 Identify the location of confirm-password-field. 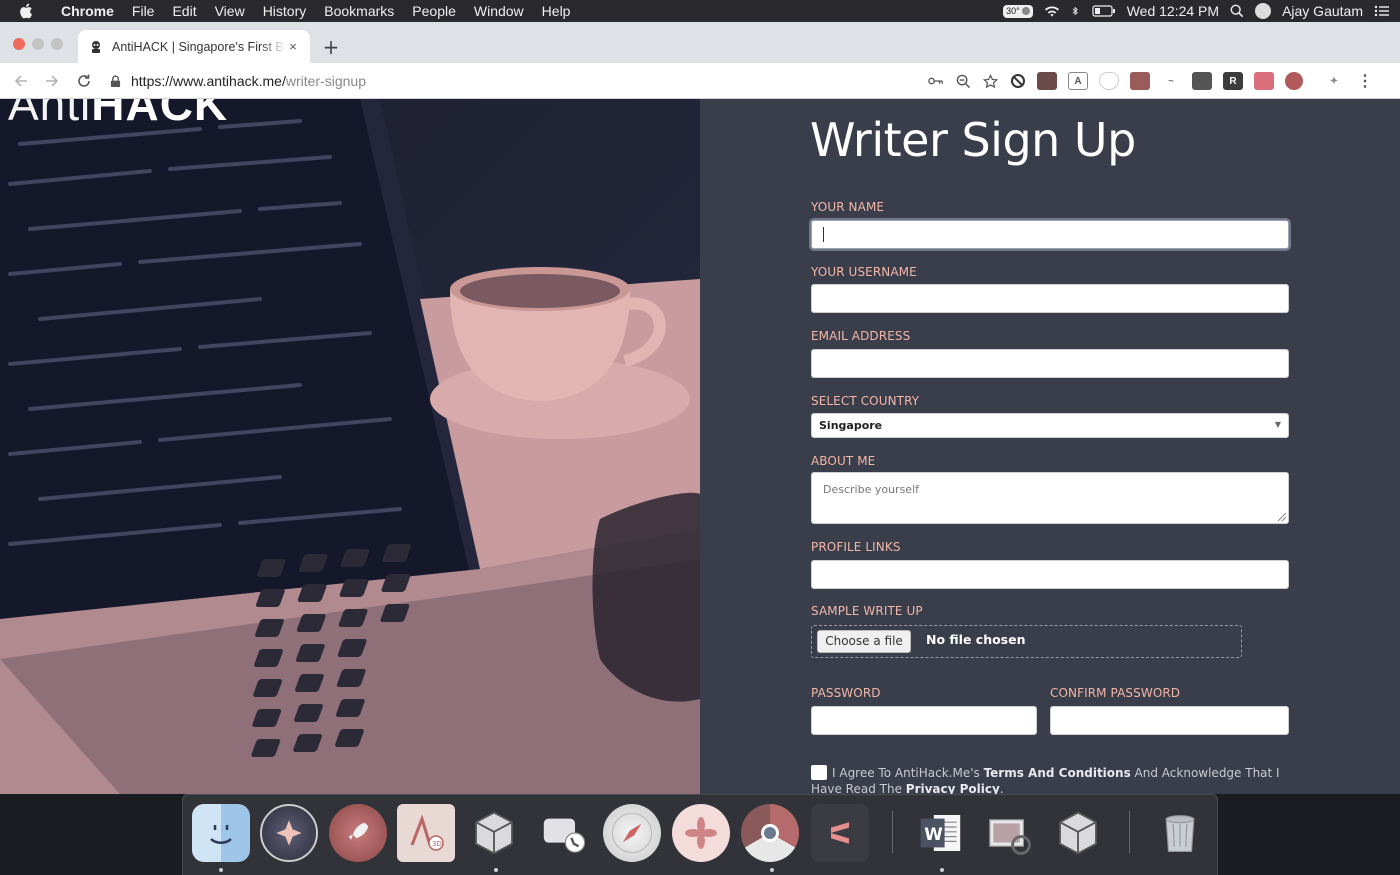
(1169, 720).